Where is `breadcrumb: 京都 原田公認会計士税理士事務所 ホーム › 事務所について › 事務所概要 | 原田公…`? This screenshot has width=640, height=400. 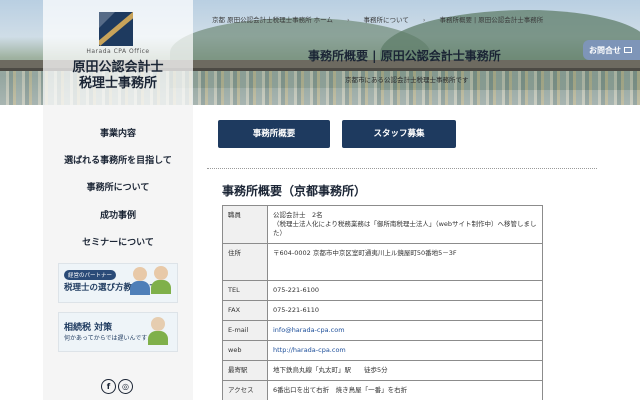 breadcrumb: 京都 原田公認会計士税理士事務所 ホーム › 事務所について › 事務所概要 | 原田公… is located at coordinates (384, 19).